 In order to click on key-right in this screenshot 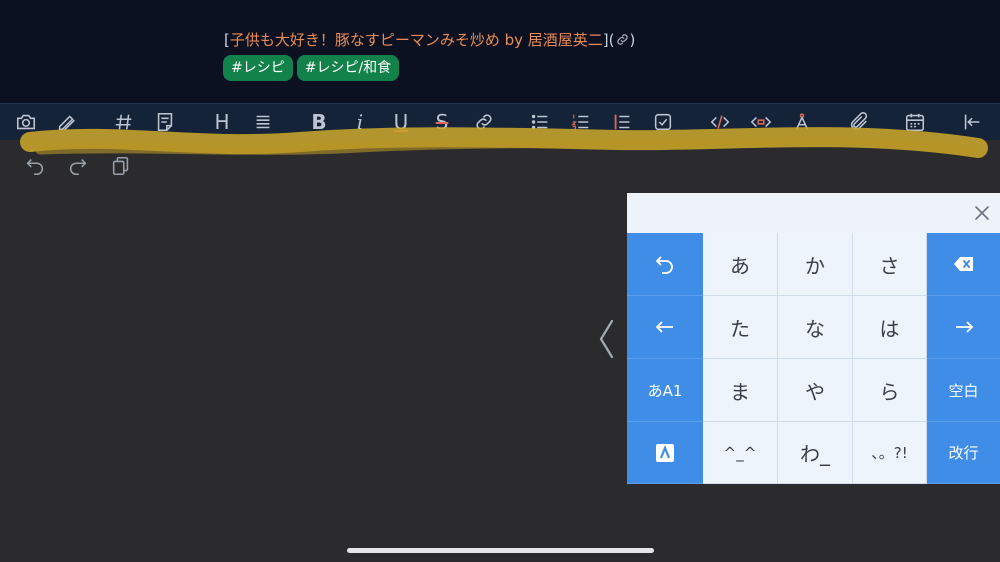, I will do `click(963, 327)`.